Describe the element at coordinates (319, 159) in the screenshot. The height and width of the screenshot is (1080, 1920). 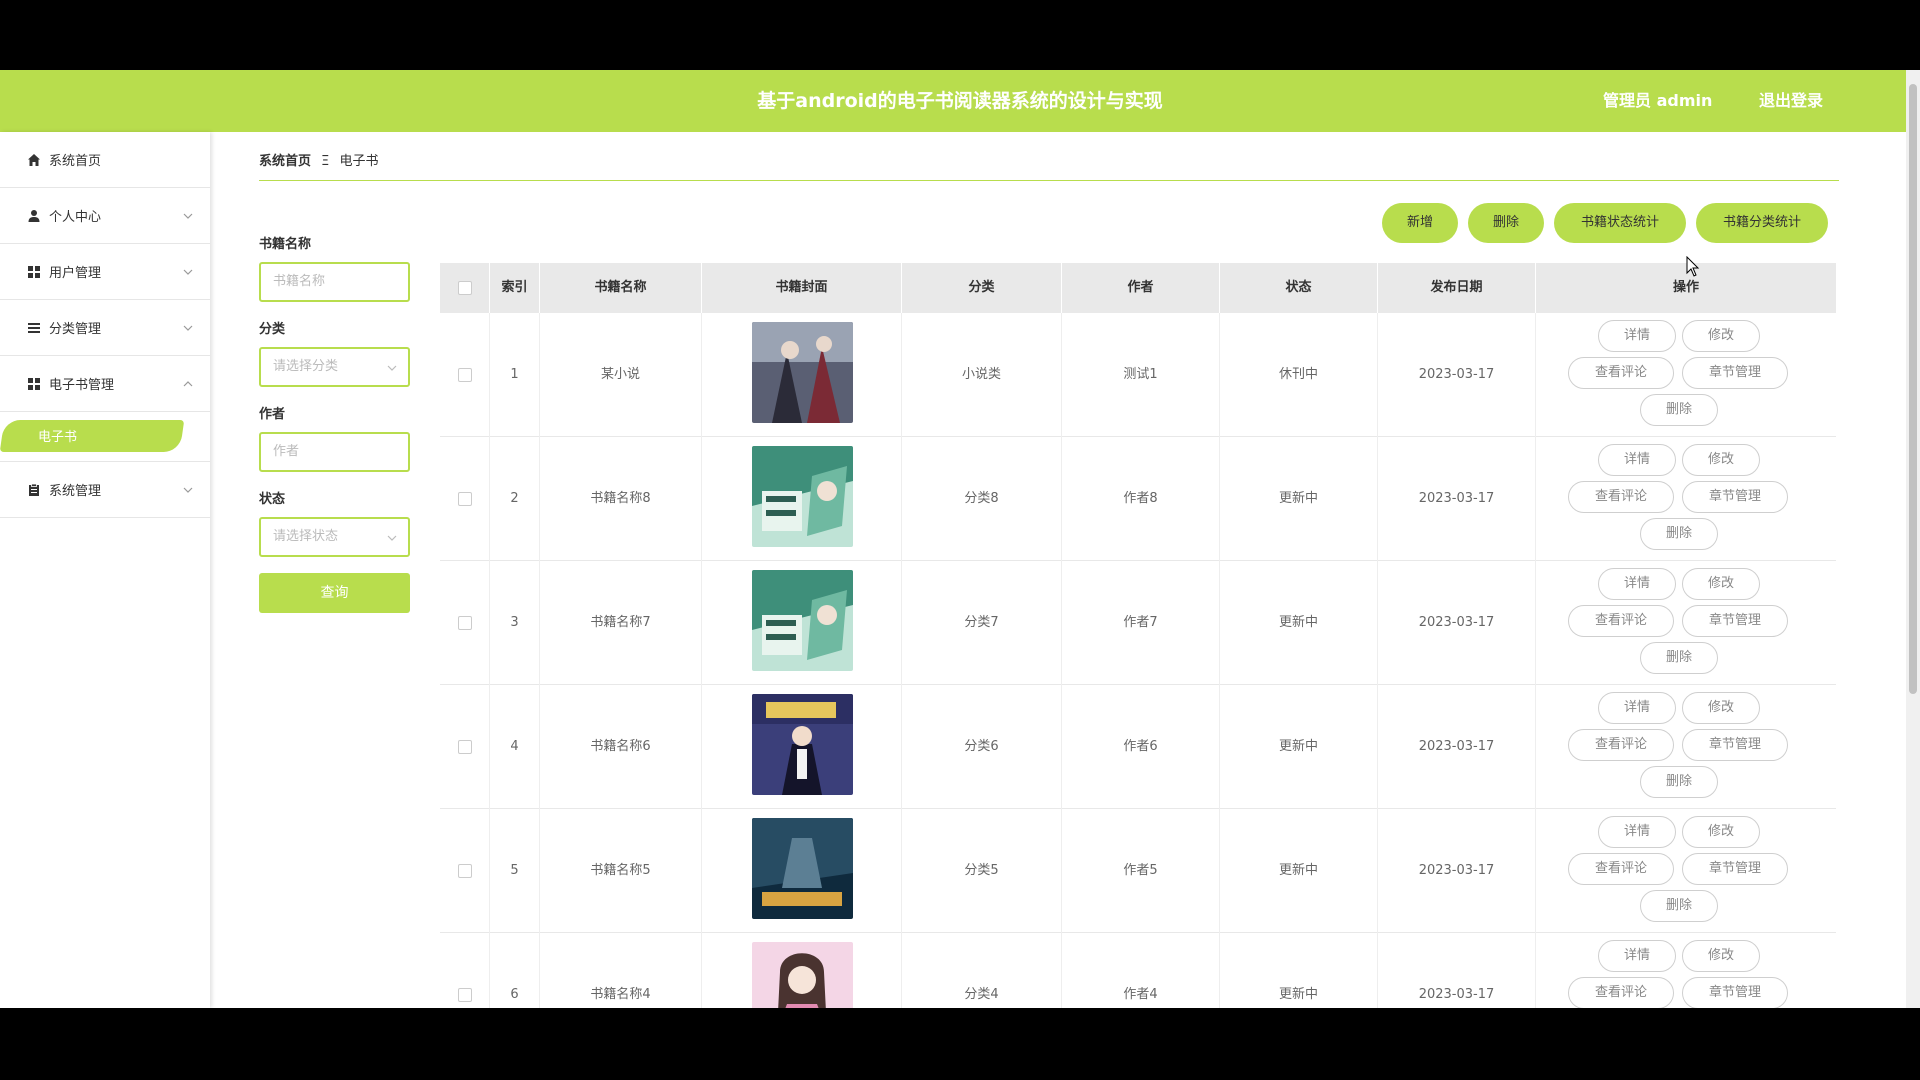
I see `breadcrumb: 系统首页 Ξ 电子书` at that location.